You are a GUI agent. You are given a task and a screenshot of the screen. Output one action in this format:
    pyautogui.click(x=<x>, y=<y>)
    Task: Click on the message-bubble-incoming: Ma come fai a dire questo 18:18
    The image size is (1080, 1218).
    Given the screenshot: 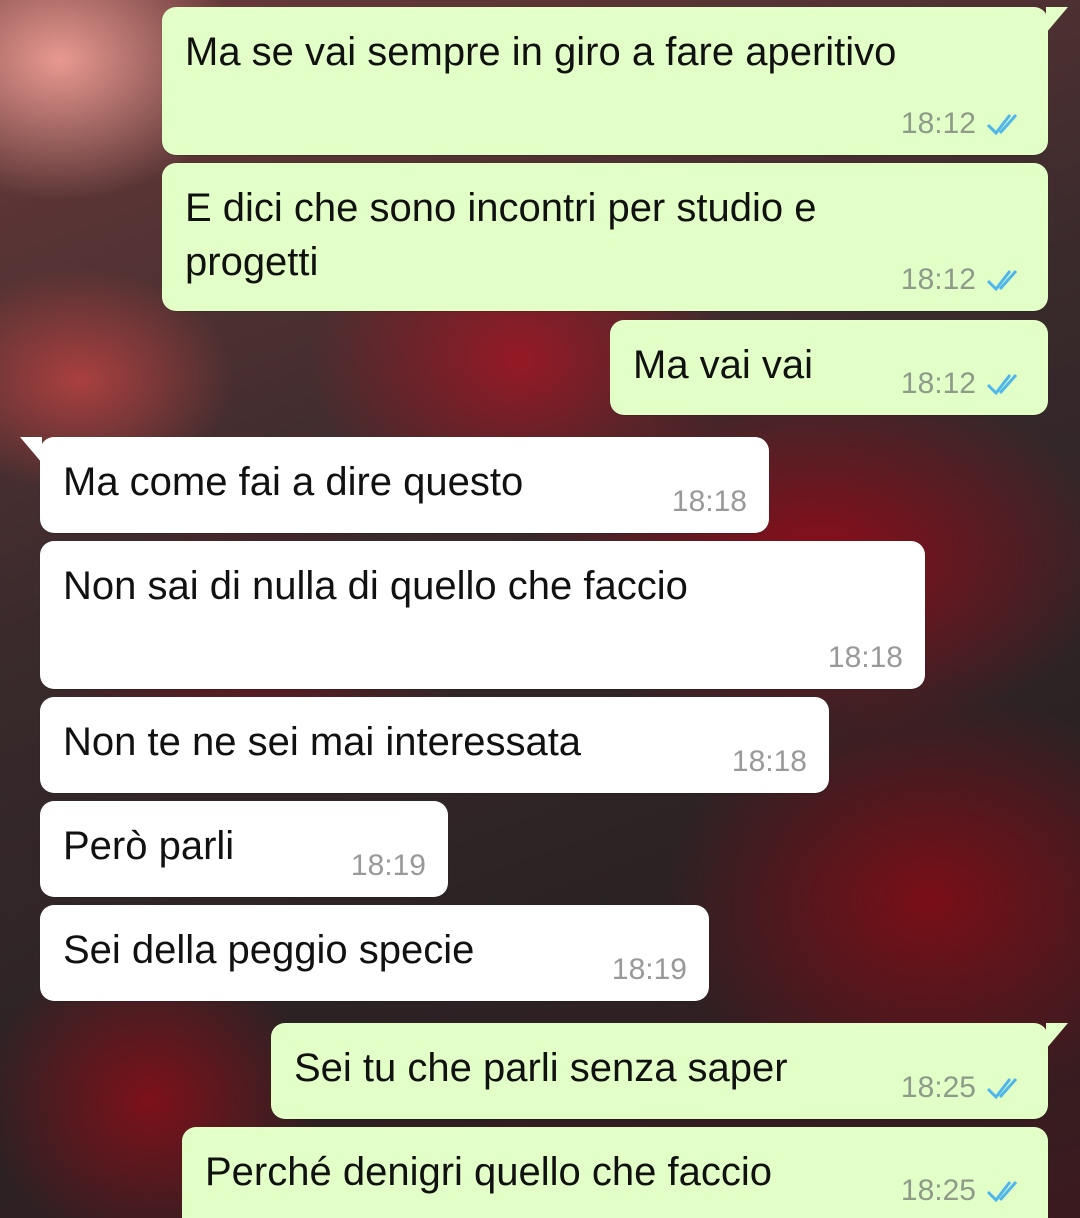 What is the action you would take?
    pyautogui.click(x=394, y=485)
    